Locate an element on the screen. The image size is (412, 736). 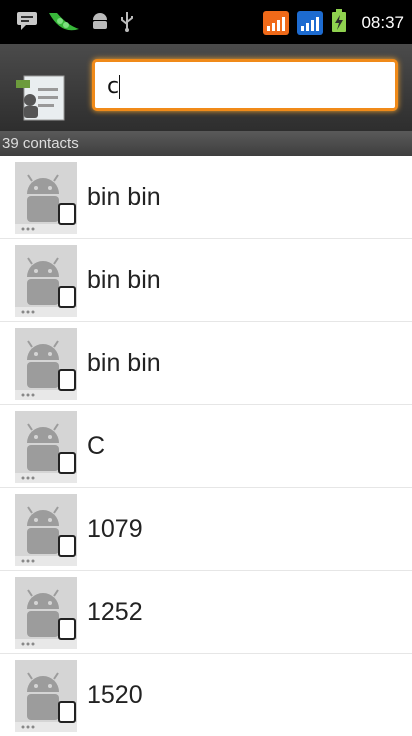
list-item: 1520 is located at coordinates (206, 695).